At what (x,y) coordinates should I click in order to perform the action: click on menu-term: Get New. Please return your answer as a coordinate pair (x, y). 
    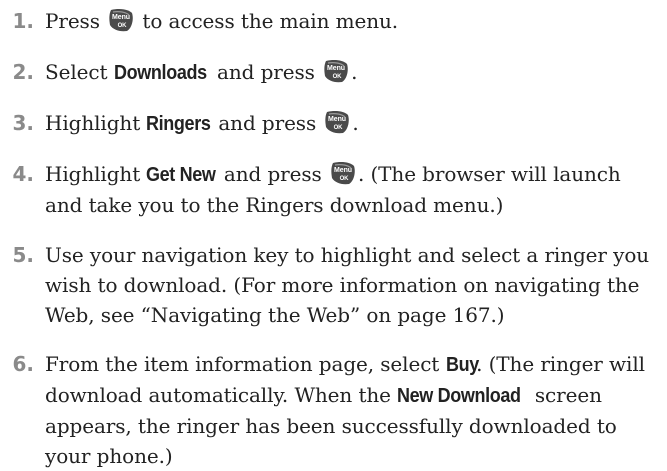
    Looking at the image, I should click on (181, 175).